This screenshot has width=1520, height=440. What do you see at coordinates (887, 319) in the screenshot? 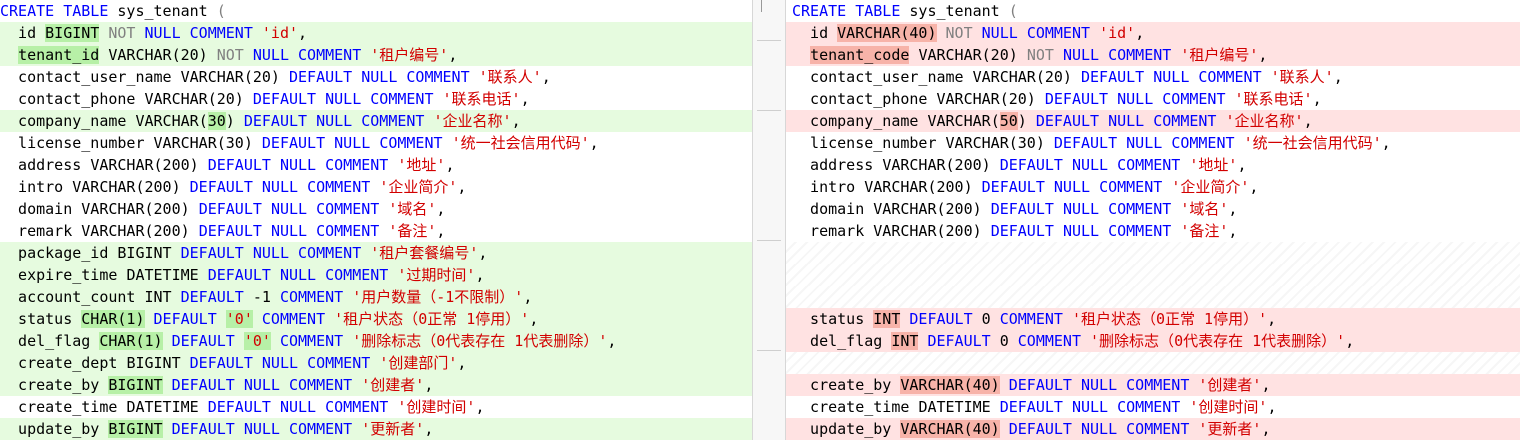
I see `code-token: INT` at bounding box center [887, 319].